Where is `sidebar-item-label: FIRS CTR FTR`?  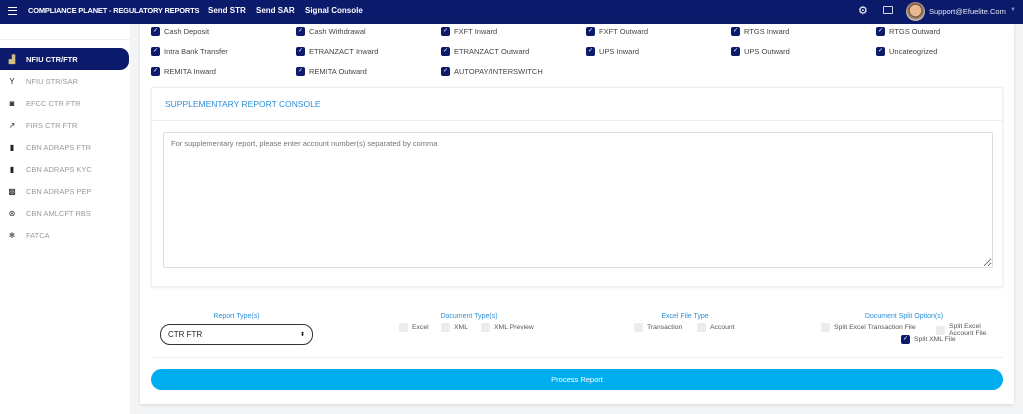
sidebar-item-label: FIRS CTR FTR is located at coordinates (52, 125).